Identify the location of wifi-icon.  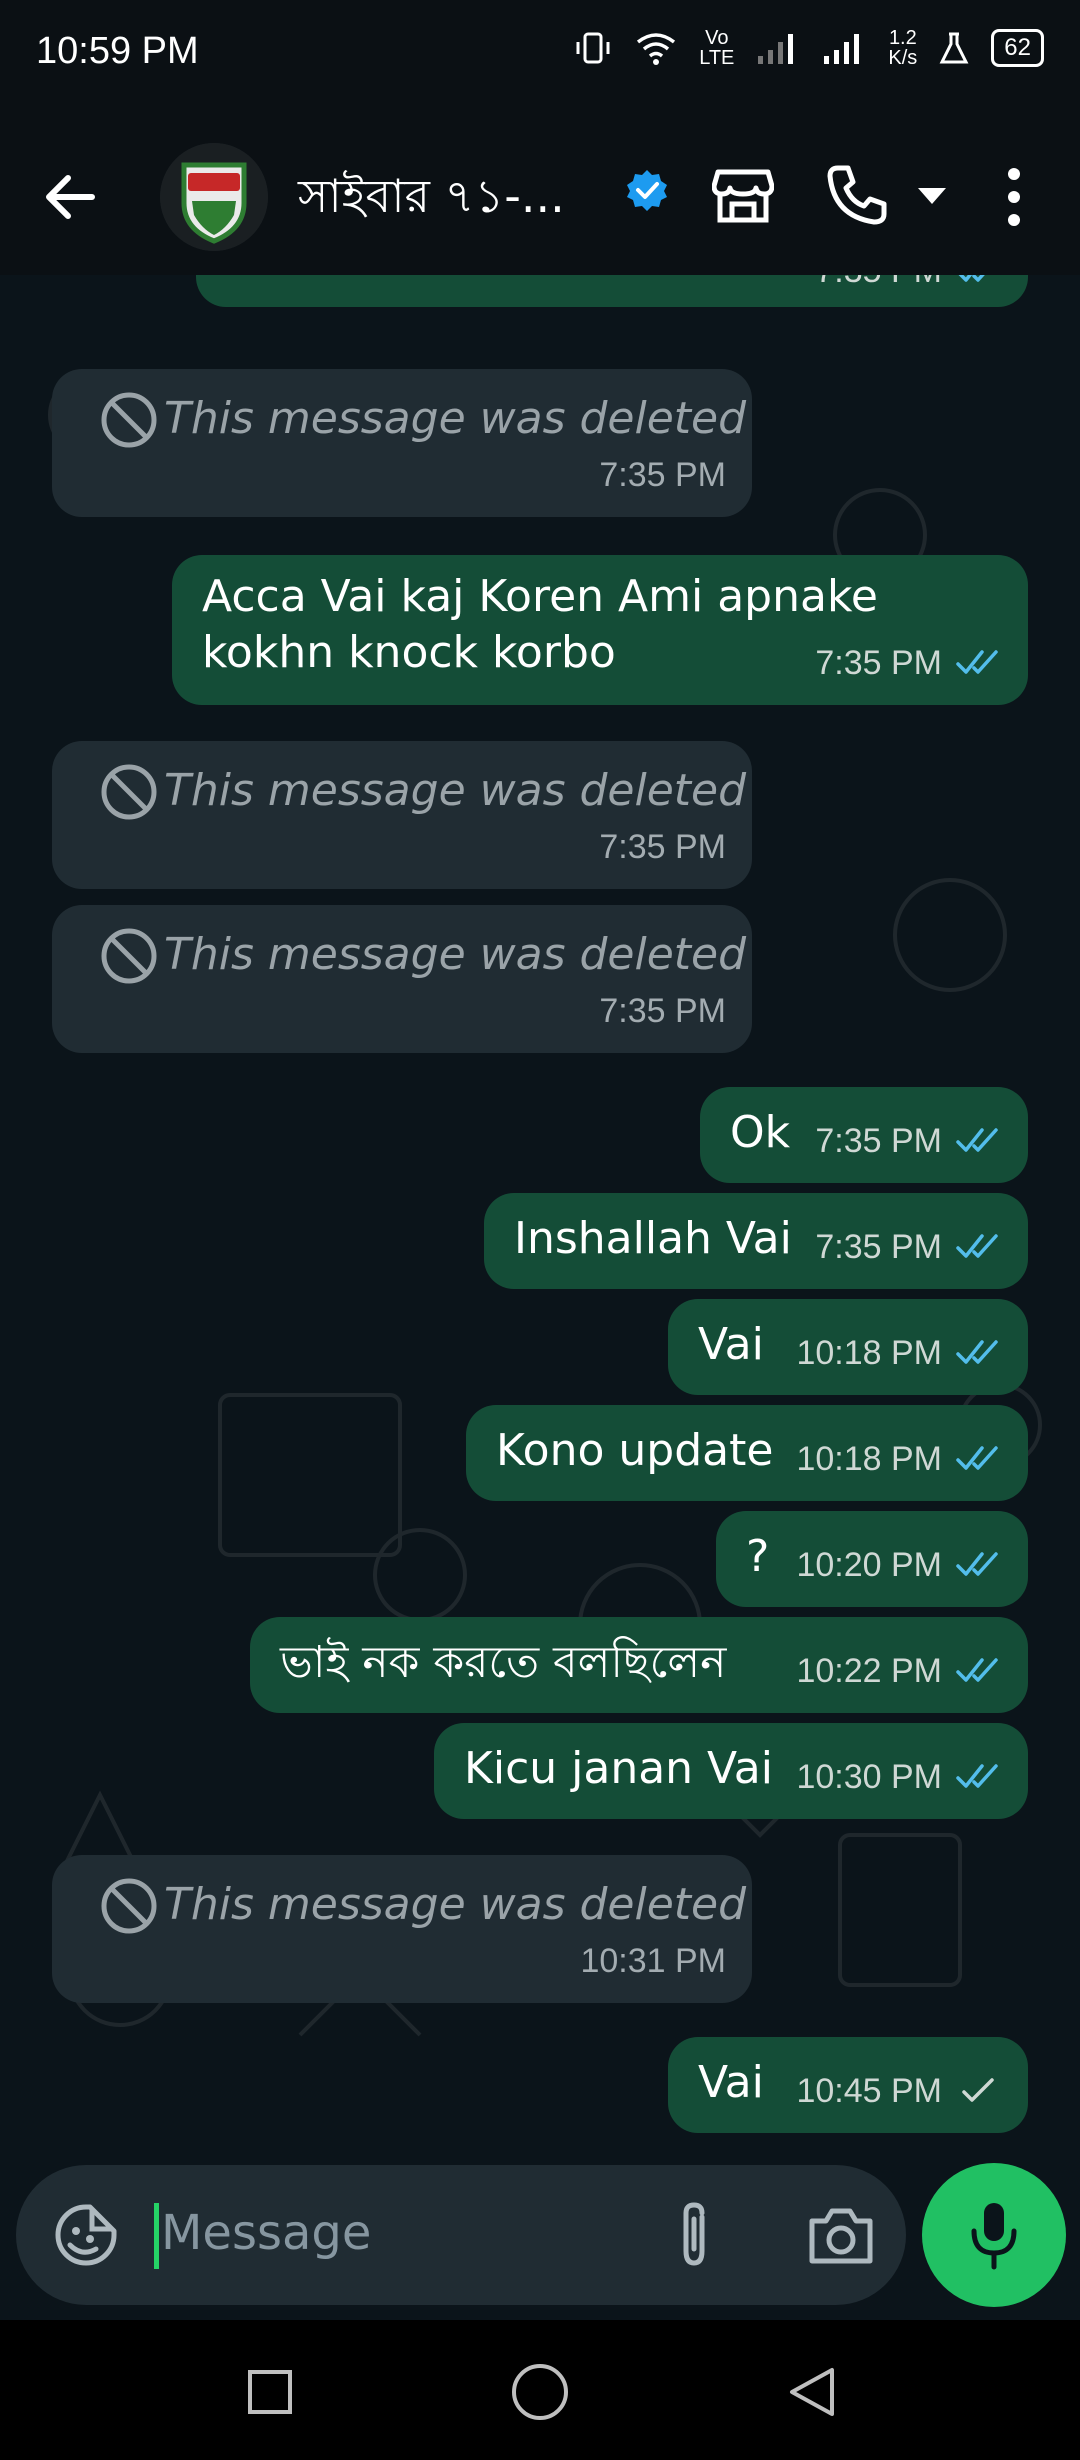
(656, 49).